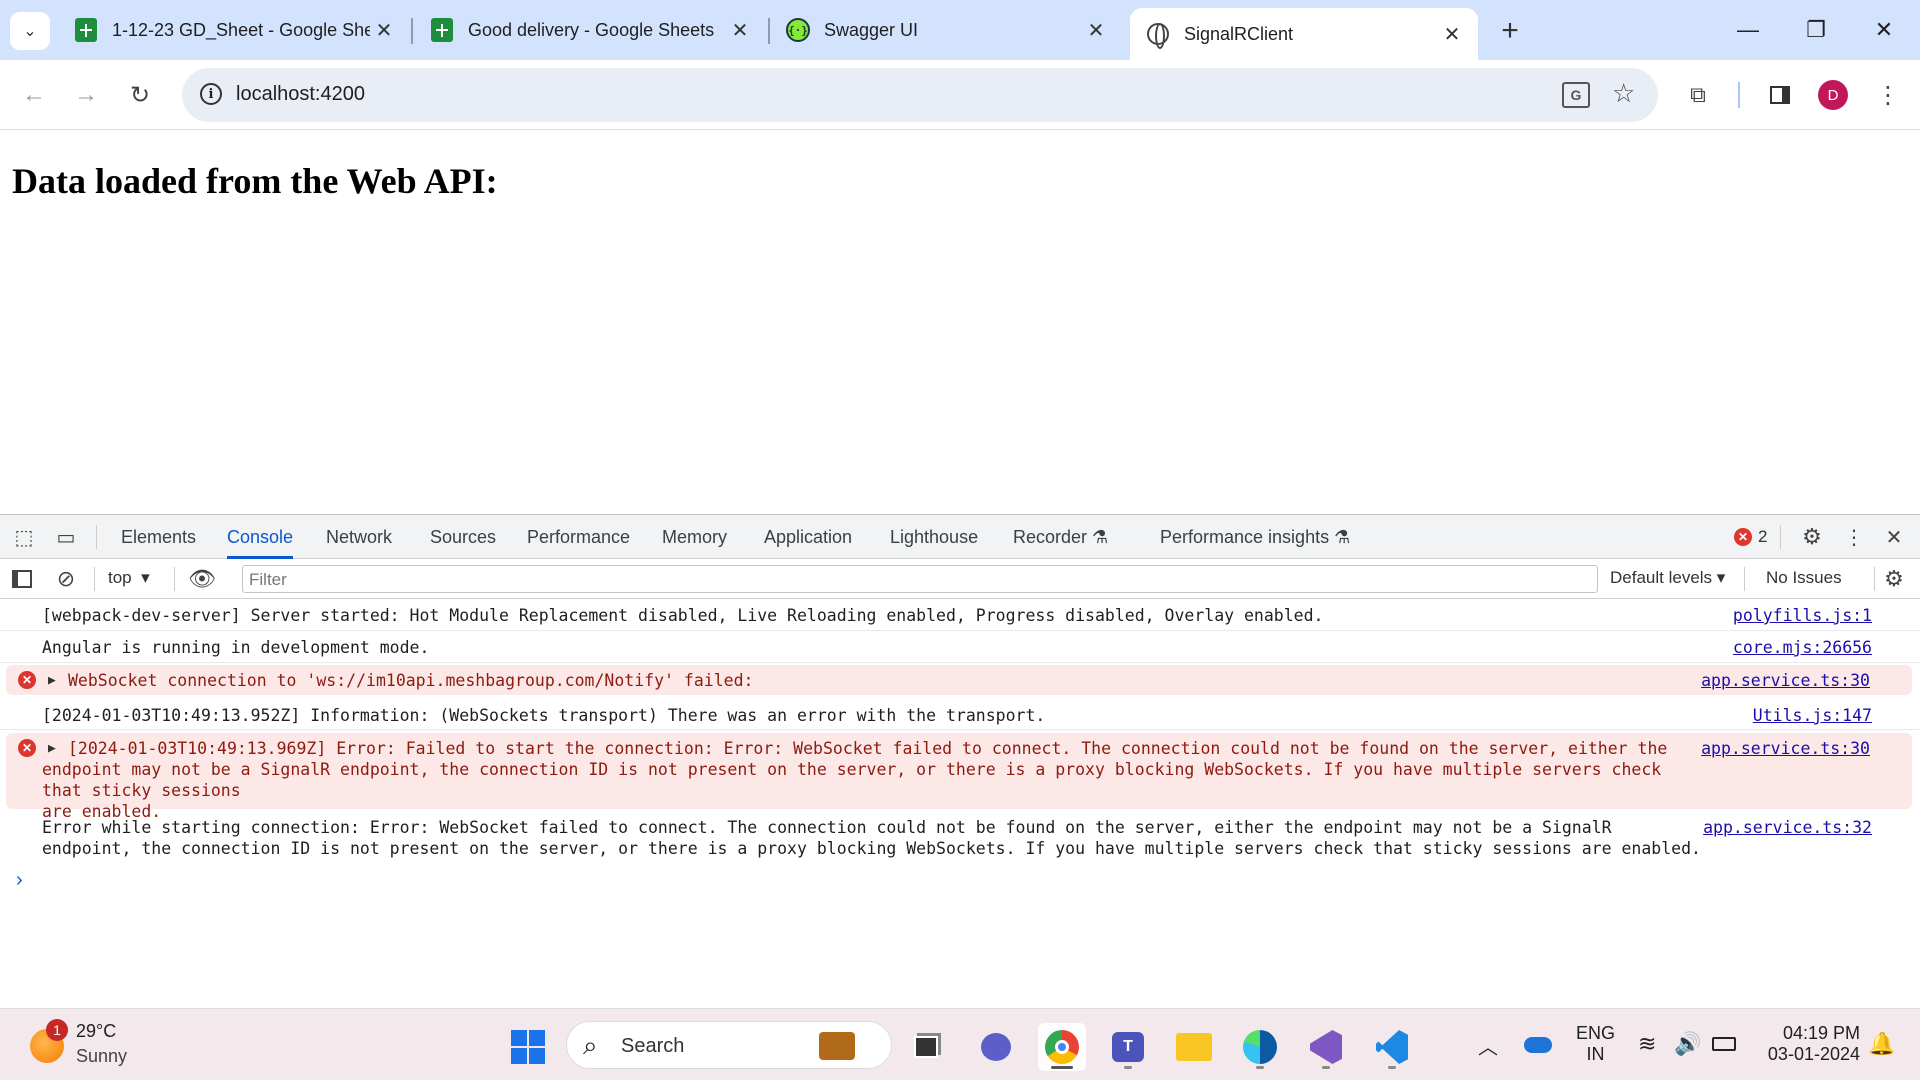 This screenshot has width=1920, height=1080. I want to click on browser-menu-button: ⋮, so click(1888, 95).